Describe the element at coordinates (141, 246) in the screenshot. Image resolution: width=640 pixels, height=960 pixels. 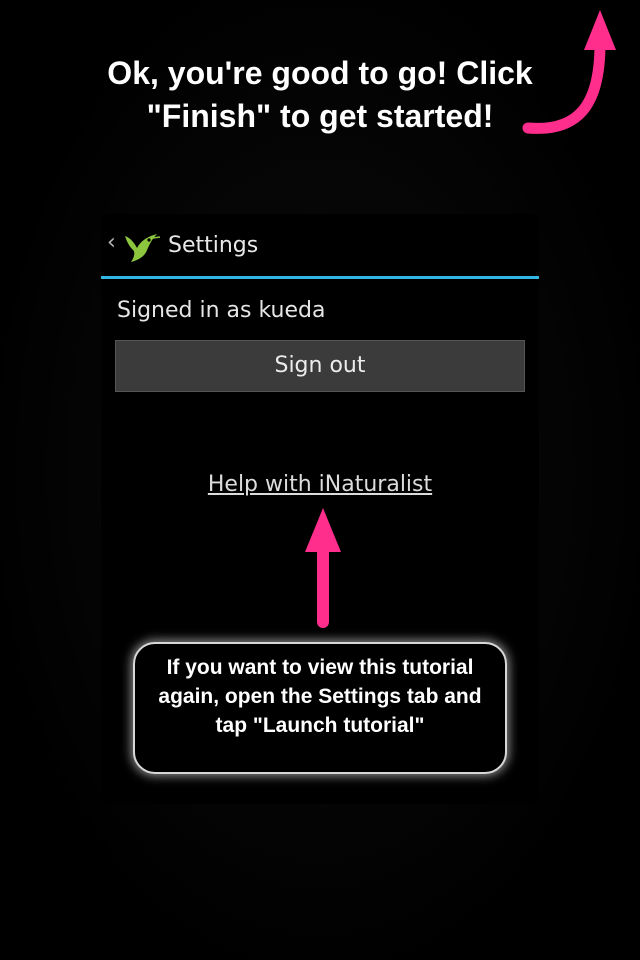
I see `hummingbird-logo-icon` at that location.